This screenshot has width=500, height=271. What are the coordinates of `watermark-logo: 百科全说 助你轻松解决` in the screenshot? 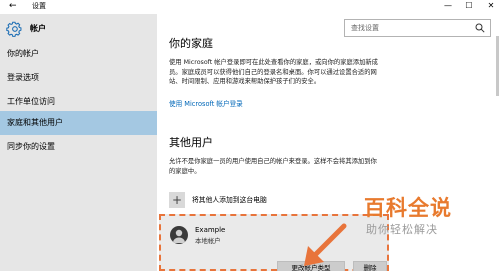 It's located at (420, 224).